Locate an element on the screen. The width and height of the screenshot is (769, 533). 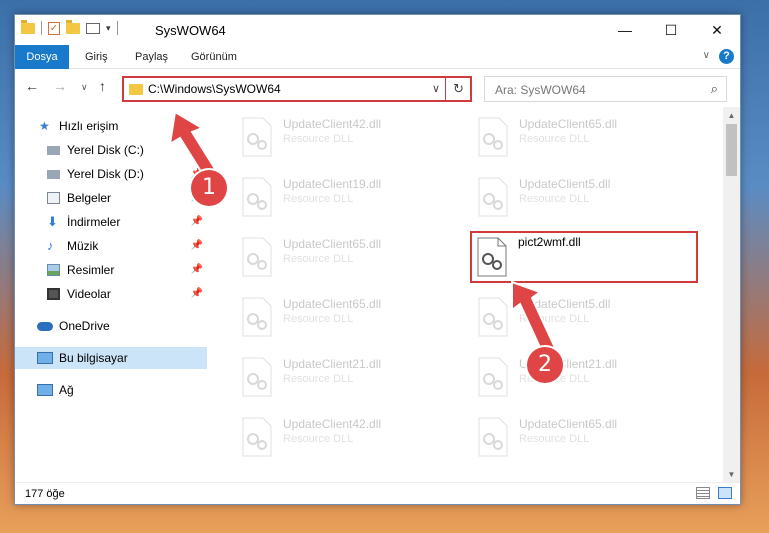
sidebar-item-documents: Belgeler 📌 is located at coordinates (111, 198).